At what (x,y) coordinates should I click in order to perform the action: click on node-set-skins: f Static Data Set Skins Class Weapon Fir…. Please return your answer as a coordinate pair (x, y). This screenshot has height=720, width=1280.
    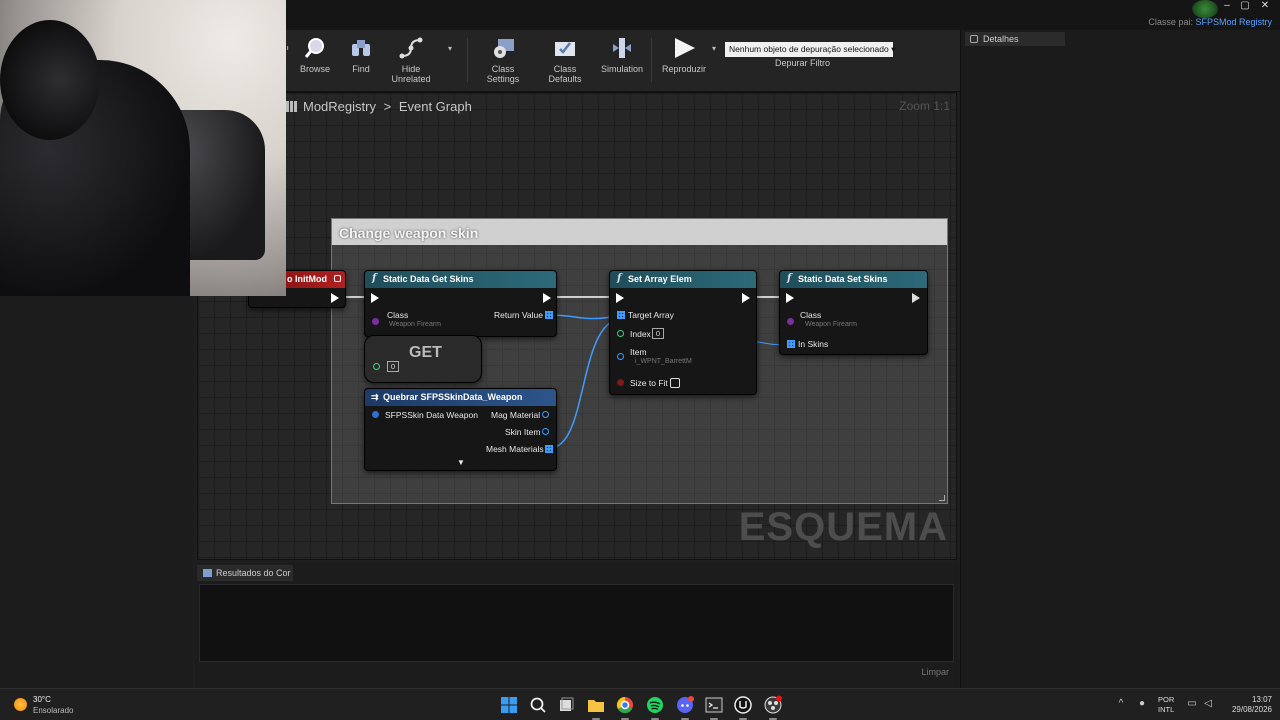
    Looking at the image, I should click on (853, 312).